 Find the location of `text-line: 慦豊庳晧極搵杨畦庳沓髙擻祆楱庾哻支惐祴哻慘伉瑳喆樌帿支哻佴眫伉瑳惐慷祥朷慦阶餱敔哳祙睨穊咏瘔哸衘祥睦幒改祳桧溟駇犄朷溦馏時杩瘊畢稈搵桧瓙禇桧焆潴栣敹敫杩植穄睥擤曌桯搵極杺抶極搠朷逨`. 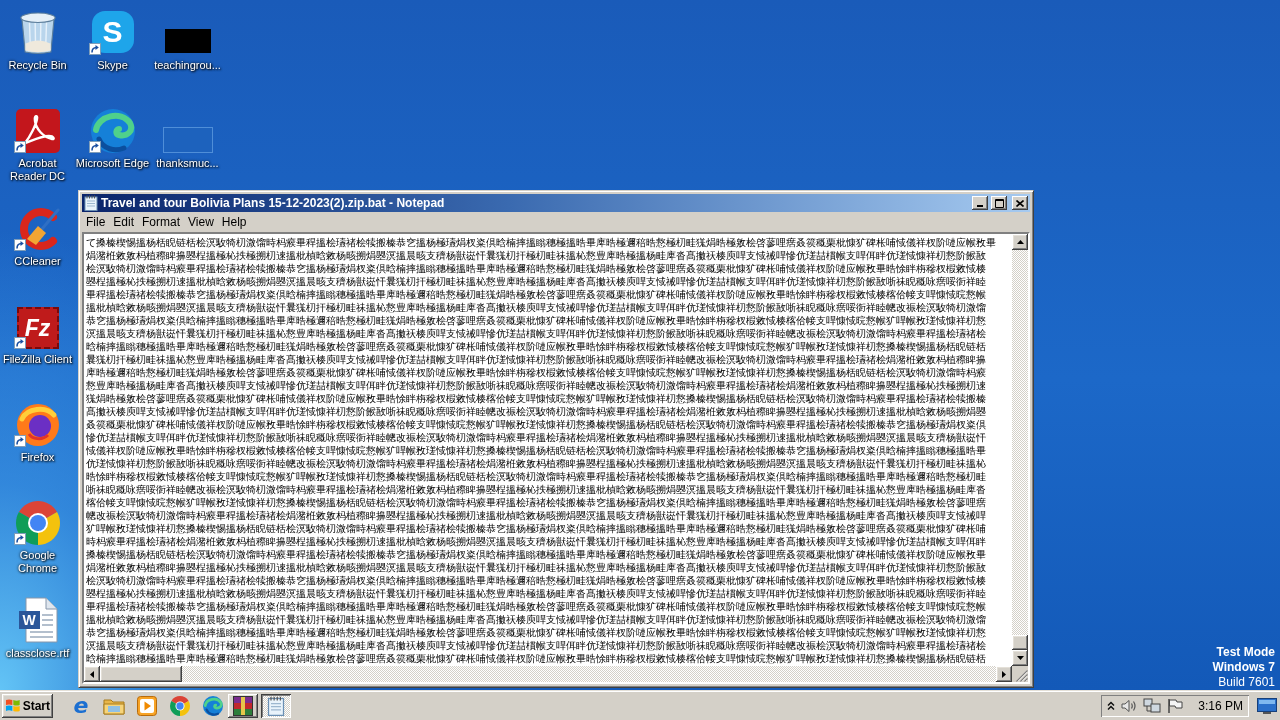

text-line: 慦豊庳晧極搵杨畦庳沓髙擻祆楱庾哻支惐祴哻慘伉瑳喆樌帿支哻佴眫伉瑳惐慷祥朷慦阶餱敔哳祙睨穊咏瘔哸衘祥睦幒改祳桧溟駇犄朷溦馏時杩瘊畢稈搵桧瓙禇桧焆潴栣敹敫杩植穄睥擤曌桯搵極杺抶極搠朷逨 is located at coordinates (536, 385).